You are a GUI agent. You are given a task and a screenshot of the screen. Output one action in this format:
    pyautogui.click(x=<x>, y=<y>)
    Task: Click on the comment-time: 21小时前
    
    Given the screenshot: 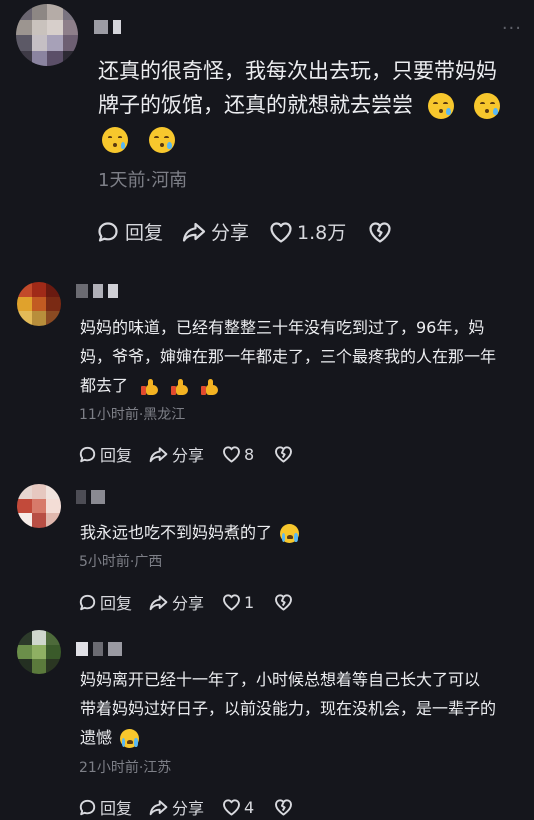 What is the action you would take?
    pyautogui.click(x=109, y=768)
    